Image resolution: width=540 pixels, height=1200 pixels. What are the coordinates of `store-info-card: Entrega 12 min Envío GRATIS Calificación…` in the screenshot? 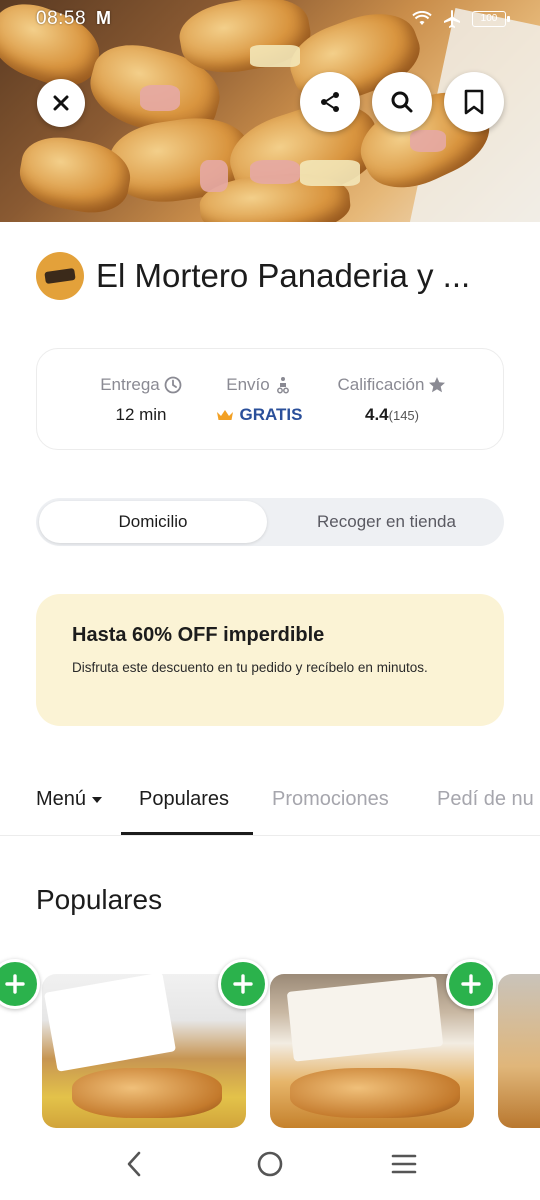 It's located at (270, 399).